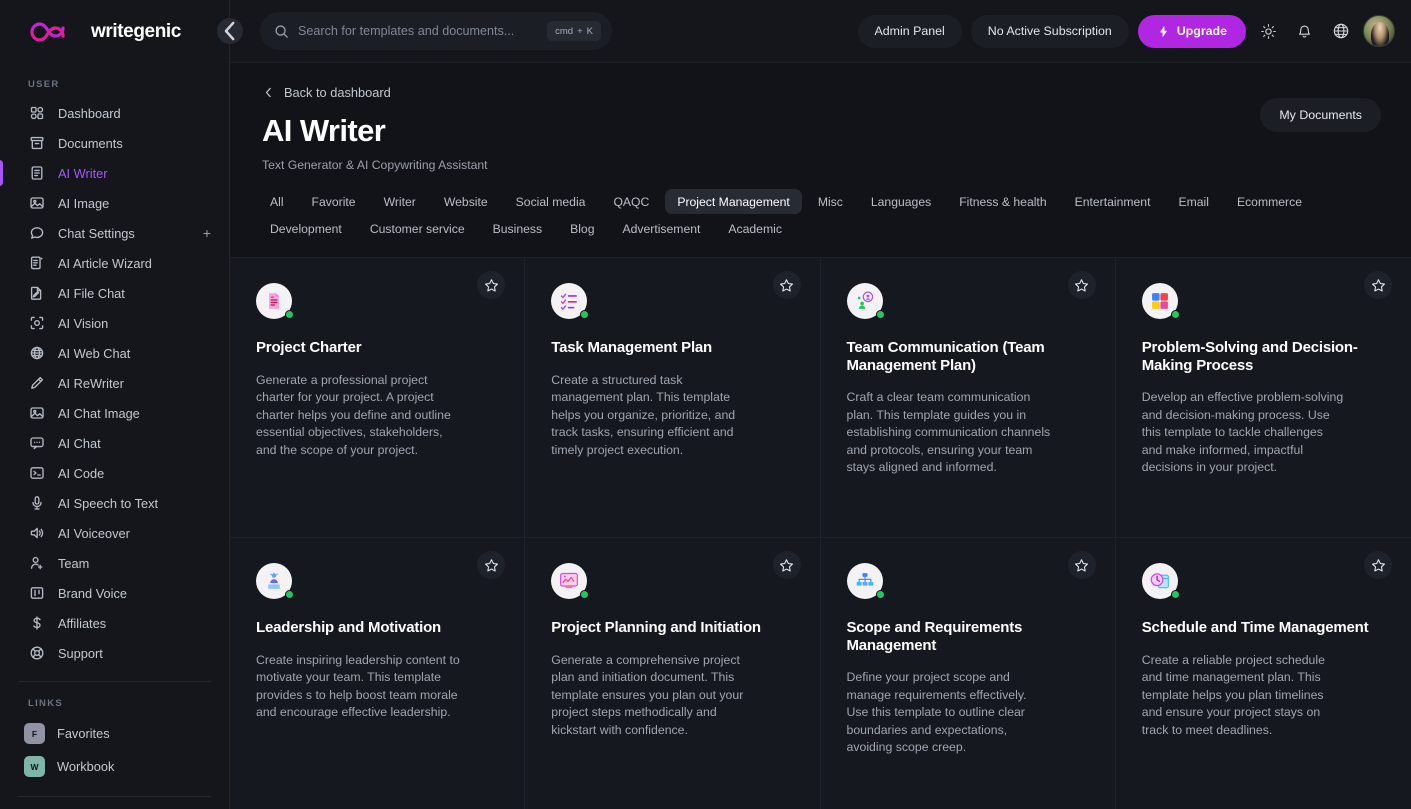 Image resolution: width=1411 pixels, height=809 pixels. I want to click on search-icon, so click(281, 31).